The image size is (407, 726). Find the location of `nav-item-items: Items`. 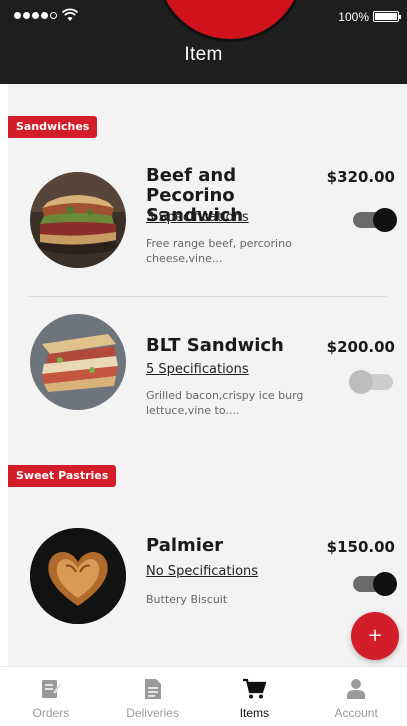

nav-item-items: Items is located at coordinates (255, 696).